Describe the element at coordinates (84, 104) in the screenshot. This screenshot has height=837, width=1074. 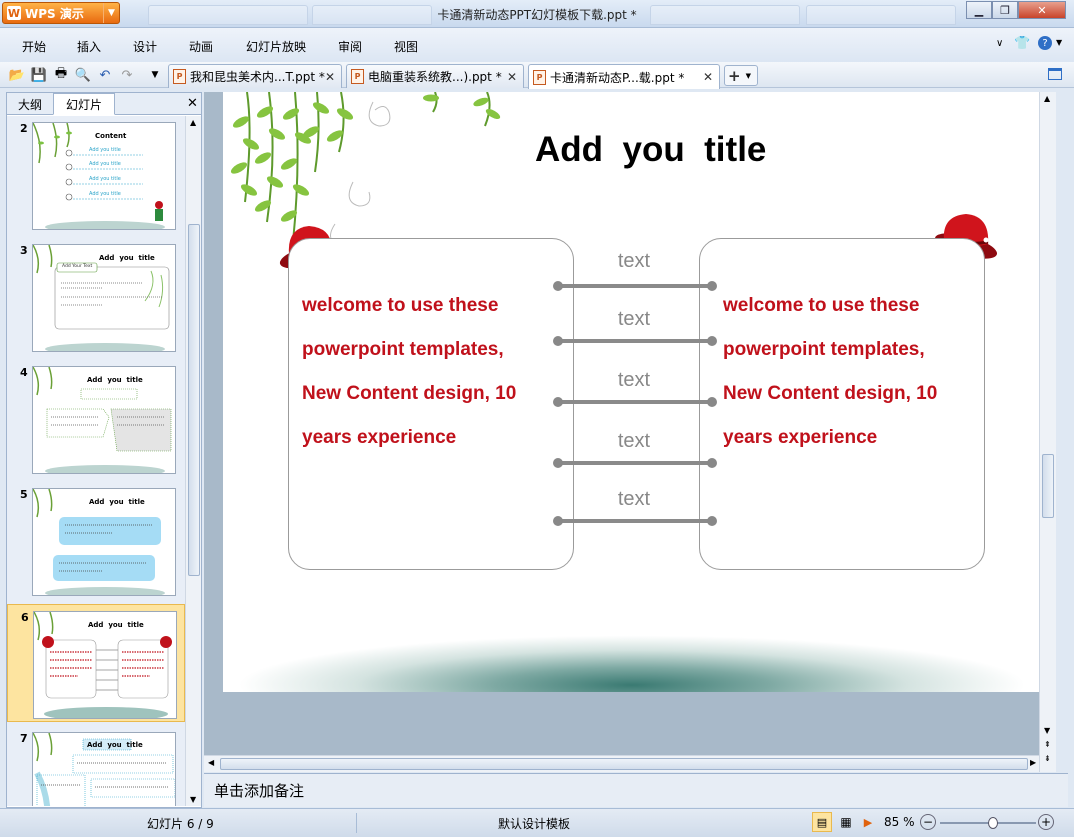
I see `tab-slides: 幻灯片` at that location.